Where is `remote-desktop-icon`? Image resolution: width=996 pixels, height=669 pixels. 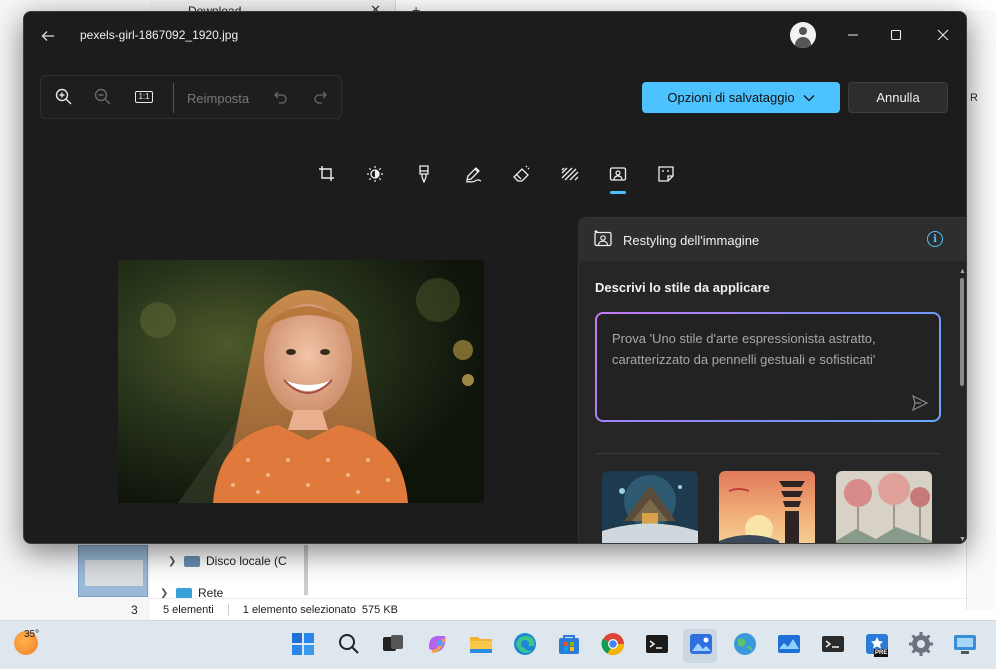
remote-desktop-icon is located at coordinates (965, 644).